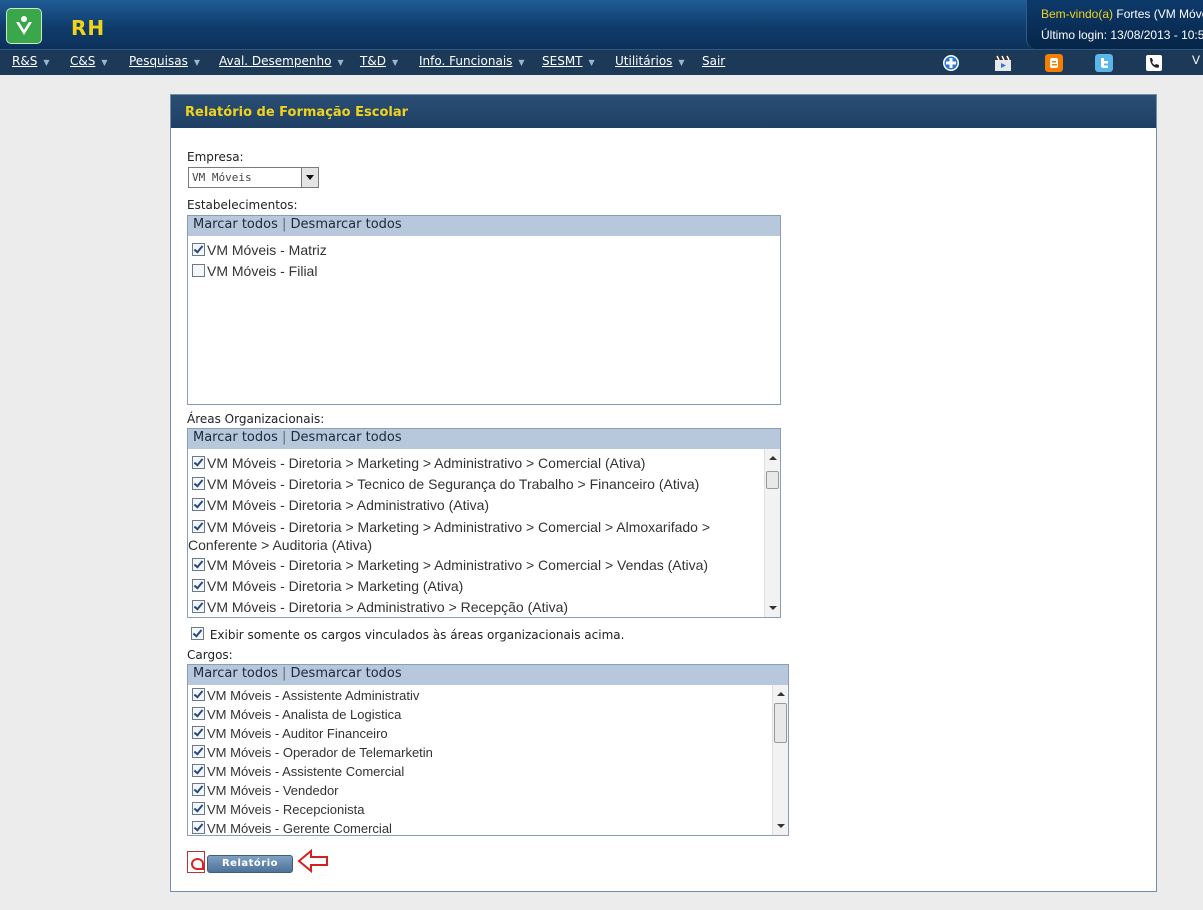 This screenshot has width=1203, height=910. I want to click on list-item-label: VM Móveis - Assistente Administrativ, so click(313, 695).